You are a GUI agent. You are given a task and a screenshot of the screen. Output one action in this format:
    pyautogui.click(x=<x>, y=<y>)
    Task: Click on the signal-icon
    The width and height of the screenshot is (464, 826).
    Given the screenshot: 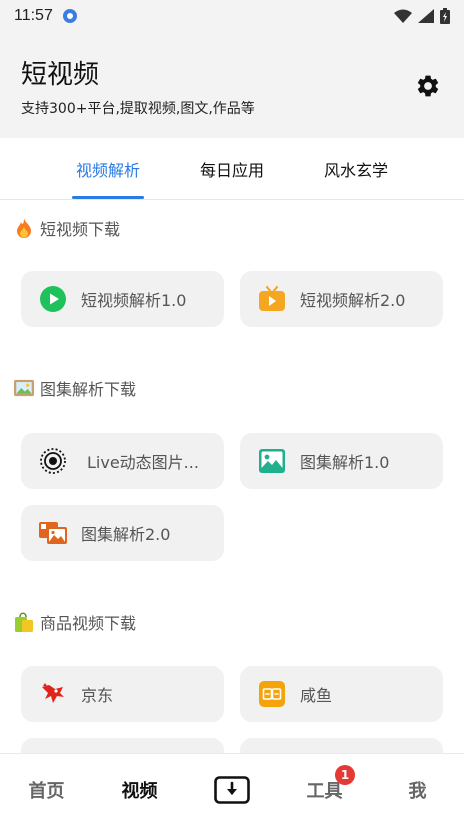 What is the action you would take?
    pyautogui.click(x=426, y=16)
    